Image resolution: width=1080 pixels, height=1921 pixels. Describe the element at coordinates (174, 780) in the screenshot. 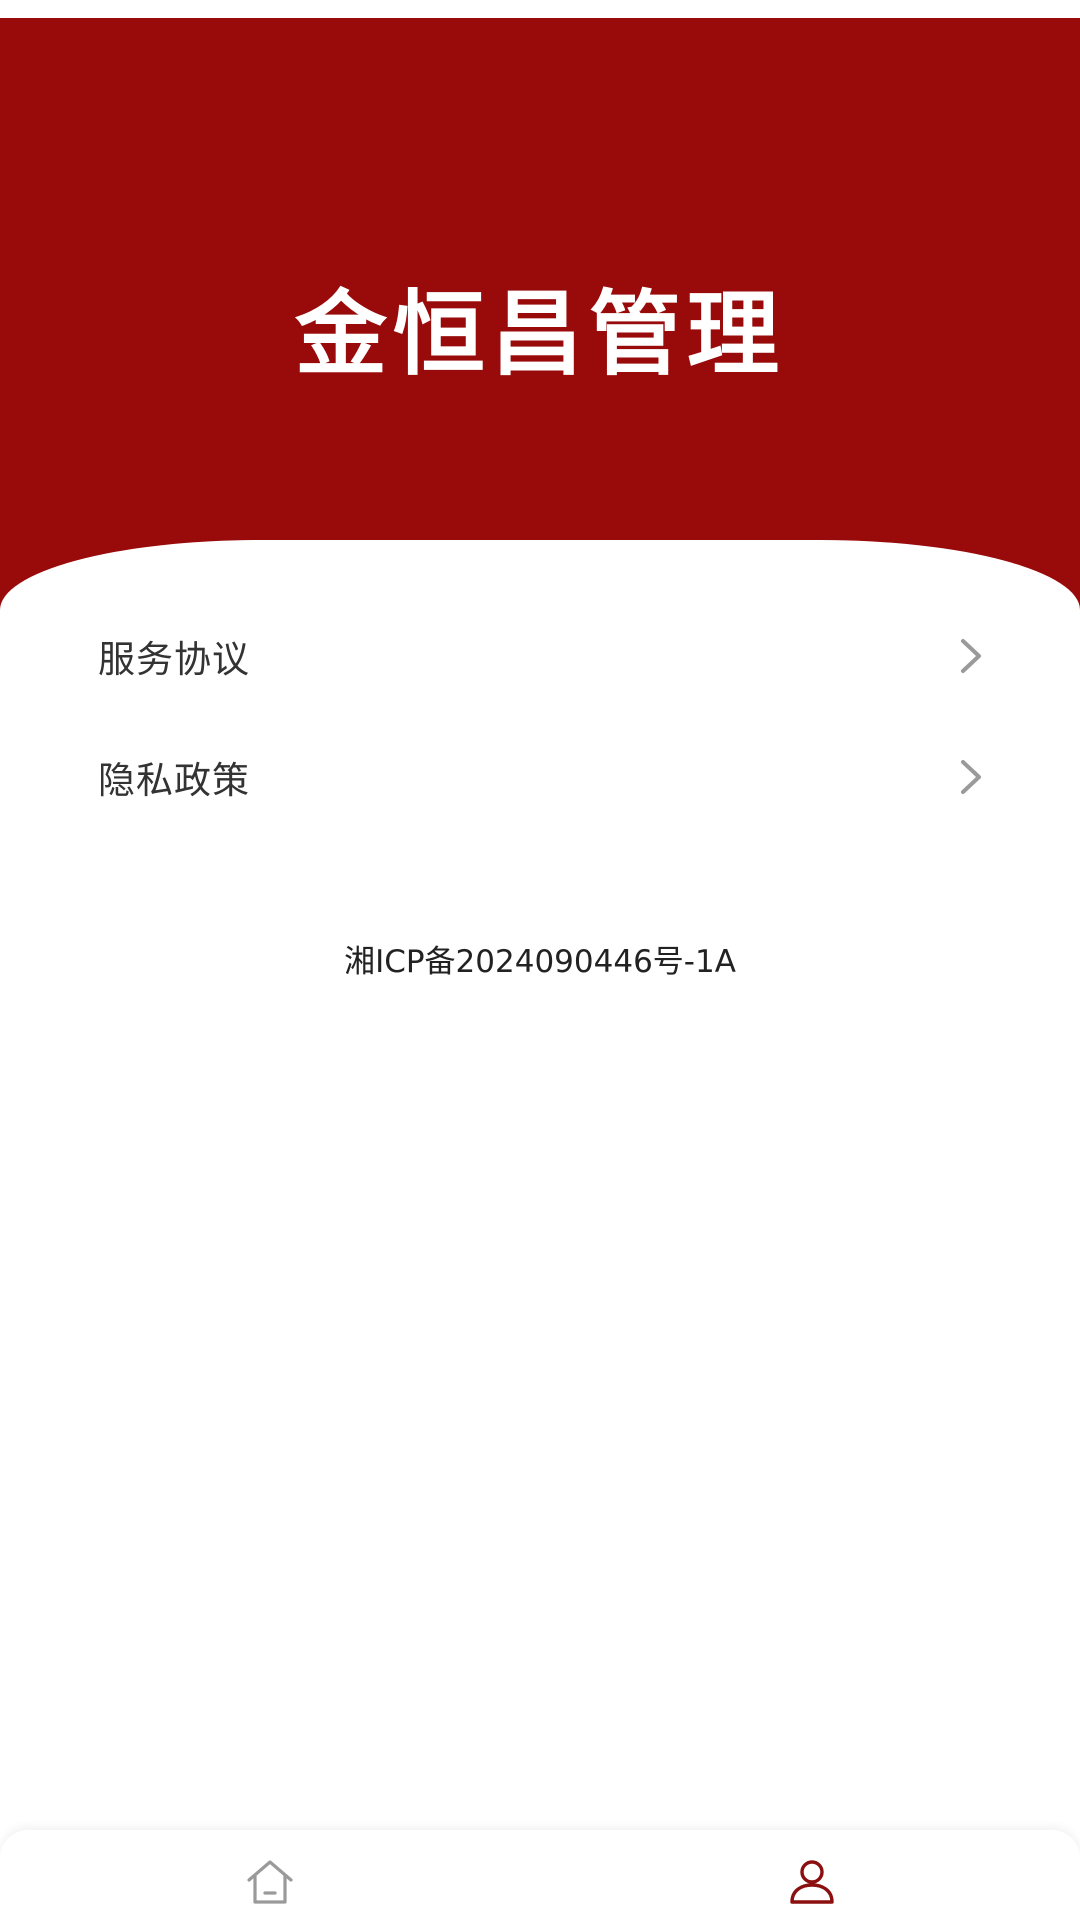

I see `privacy-policy-label: 隐私政策` at that location.